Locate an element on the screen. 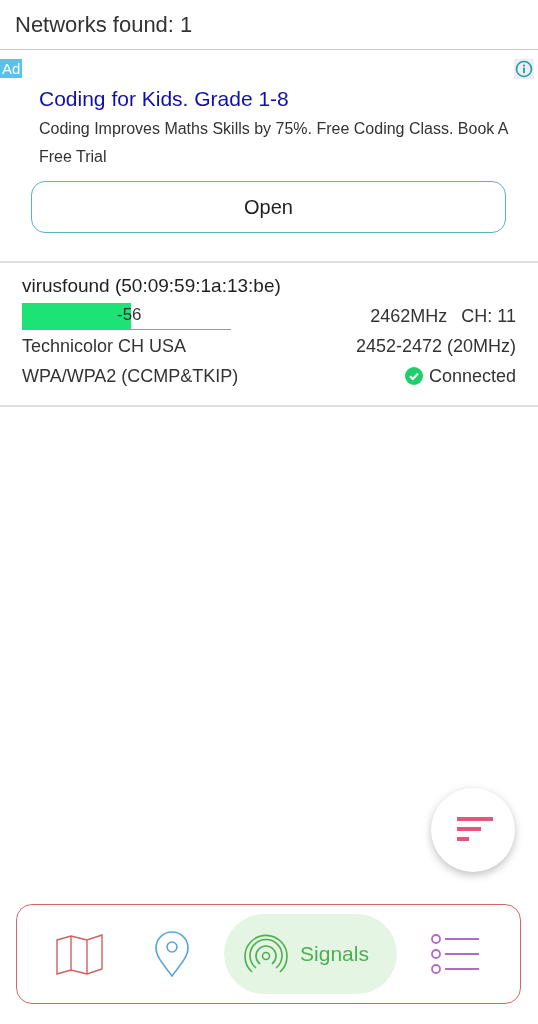 This screenshot has height=1024, width=538. channel: CH: 11 is located at coordinates (488, 316).